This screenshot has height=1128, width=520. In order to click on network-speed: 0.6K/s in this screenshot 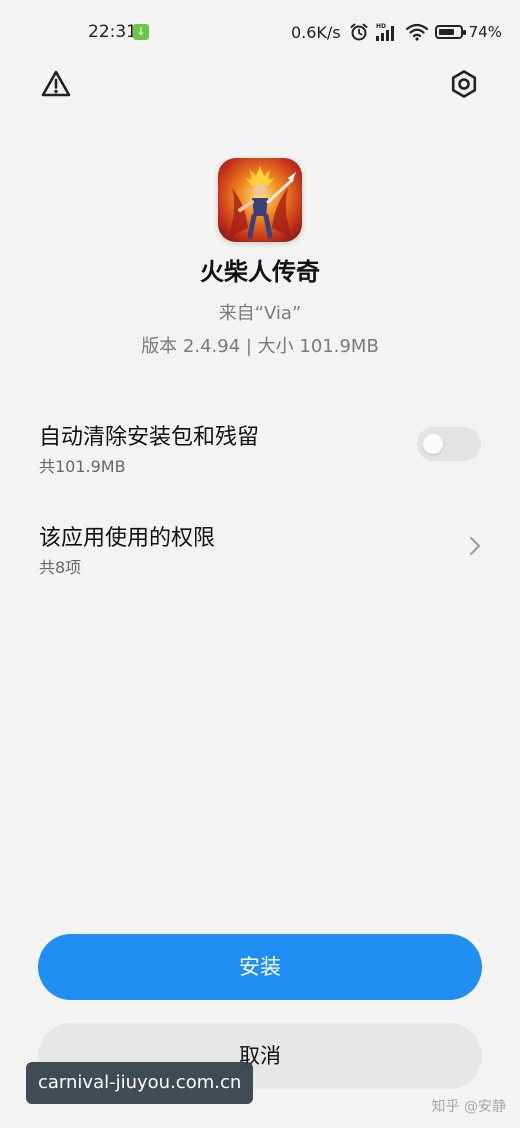, I will do `click(315, 32)`.